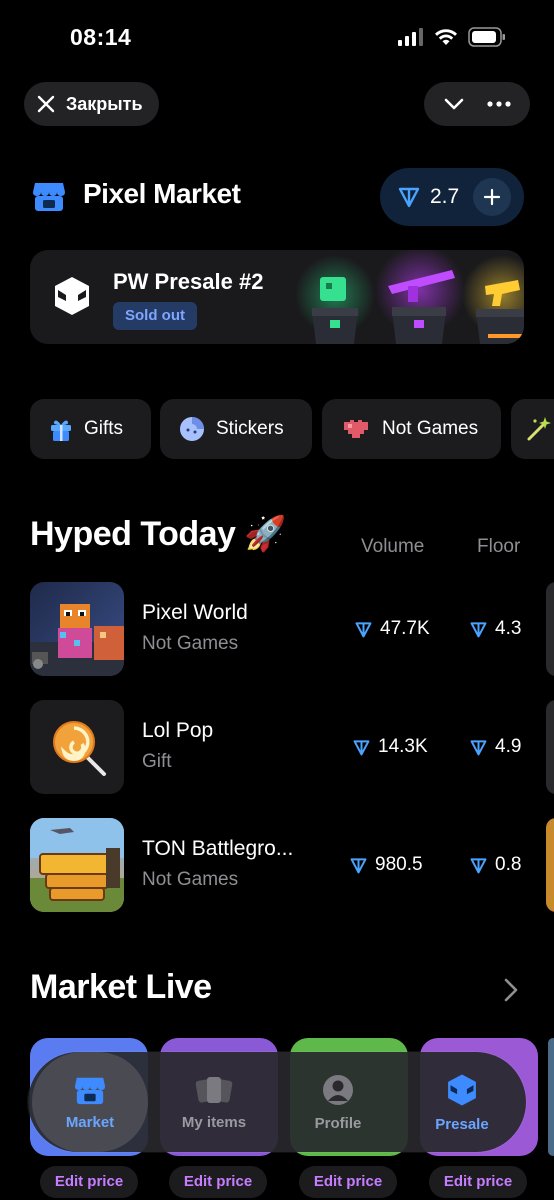 The height and width of the screenshot is (1200, 554). I want to click on status-time: 08:14, so click(101, 37).